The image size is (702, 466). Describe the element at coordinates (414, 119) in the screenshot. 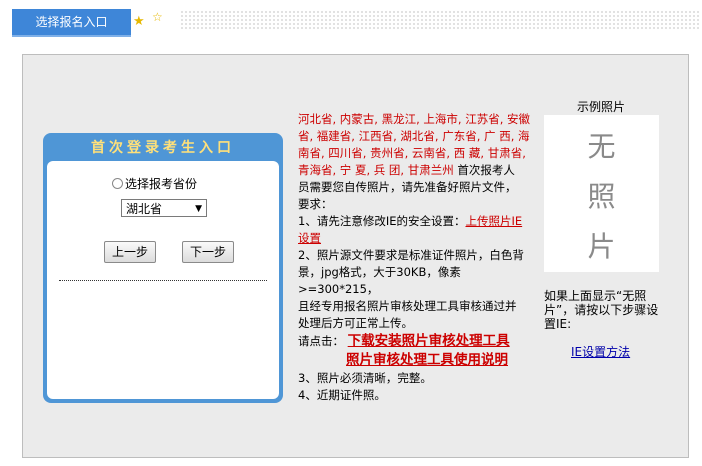

I see `province-list-line: 河北省, 内蒙古, 黑龙江, 上海市, 江苏省, 安徽` at that location.